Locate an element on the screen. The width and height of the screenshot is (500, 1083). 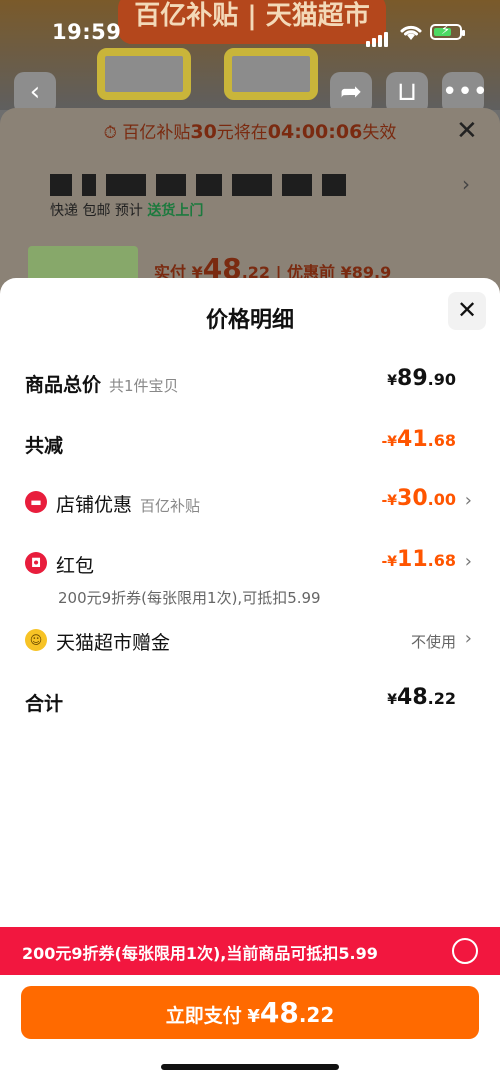
home-indicator is located at coordinates (250, 1067).